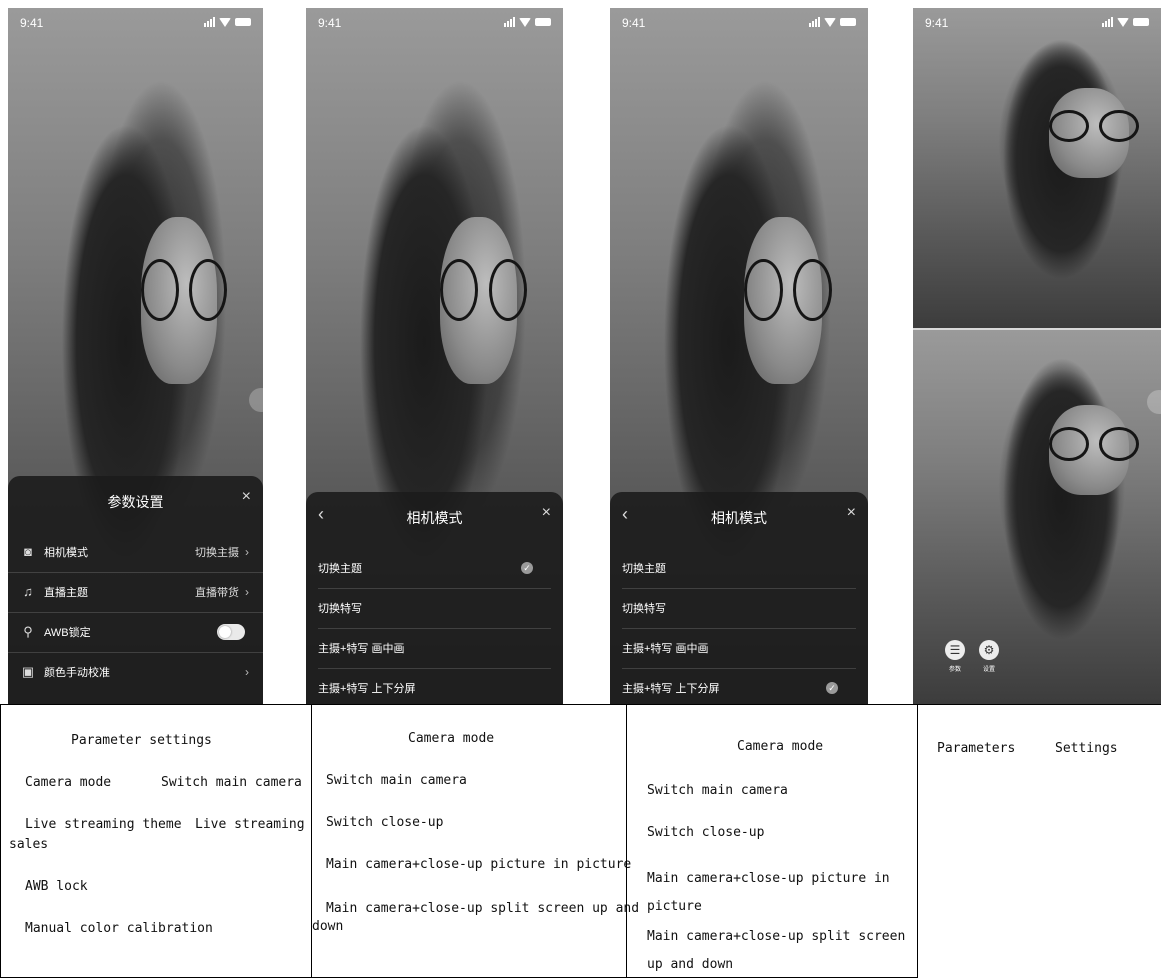 This screenshot has width=1161, height=978. I want to click on translation-option-cont: down, so click(328, 926).